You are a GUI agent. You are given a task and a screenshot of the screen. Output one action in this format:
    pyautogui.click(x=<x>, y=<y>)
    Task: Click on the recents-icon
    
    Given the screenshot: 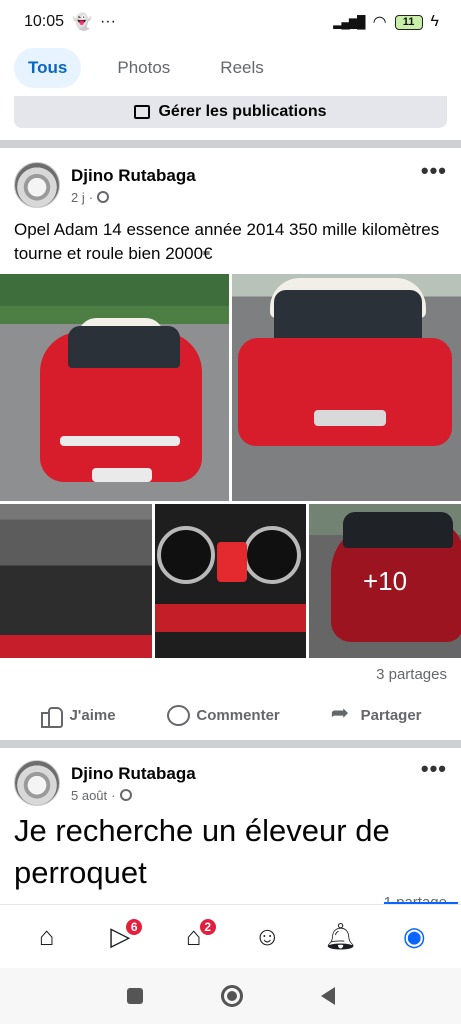 What is the action you would take?
    pyautogui.click(x=134, y=996)
    